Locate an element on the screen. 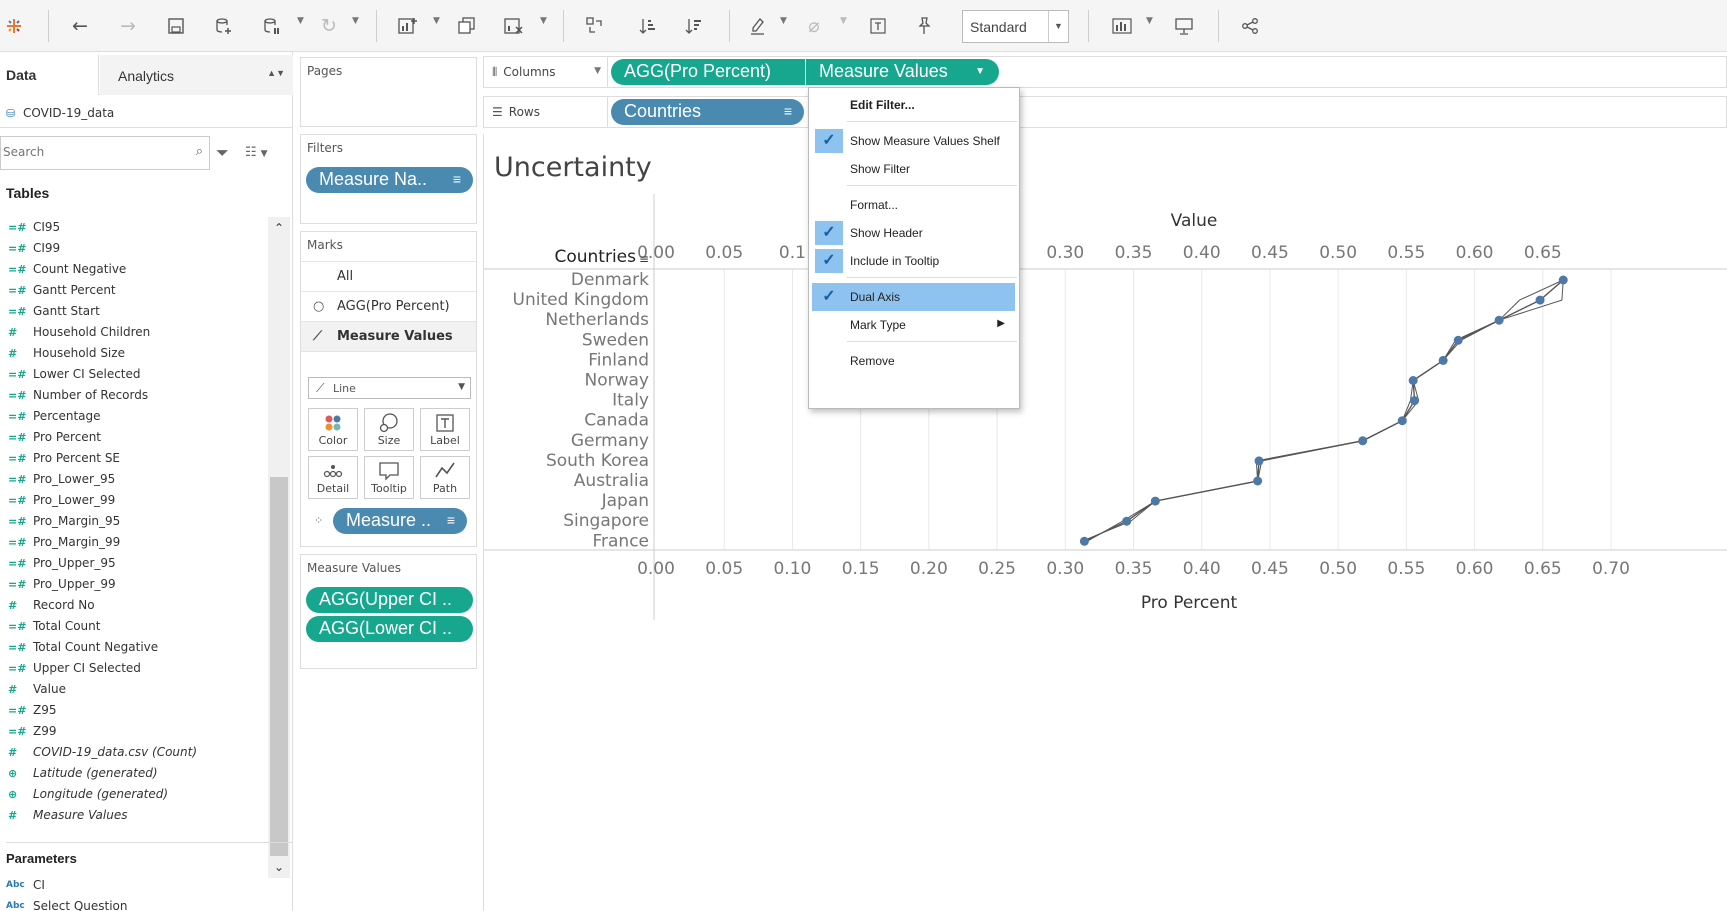 Image resolution: width=1727 pixels, height=911 pixels. field-item: =# Total Count Negative is located at coordinates (132, 647).